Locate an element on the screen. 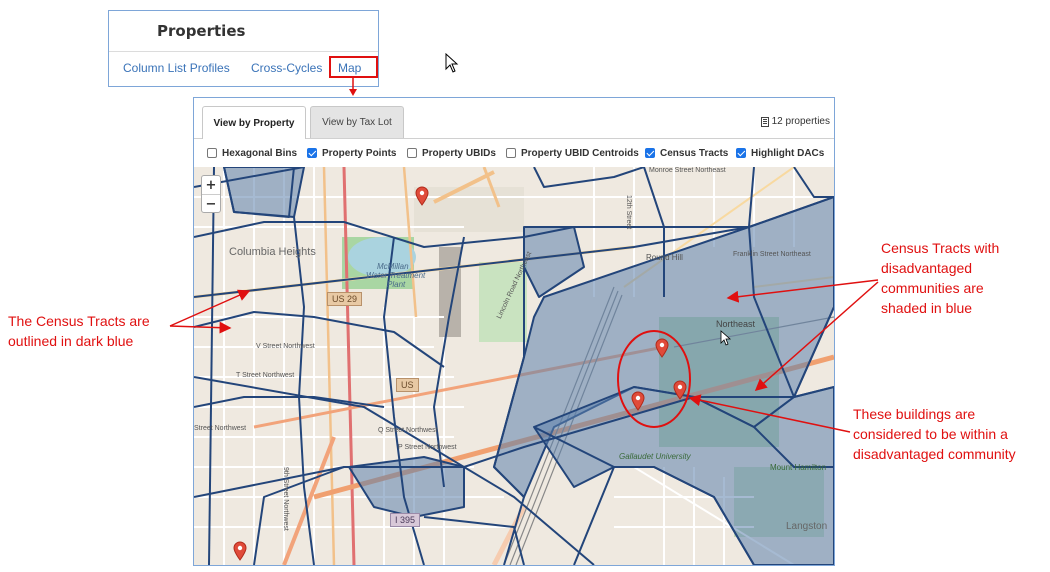  map-label-round-hill: Round Hill is located at coordinates (664, 257).